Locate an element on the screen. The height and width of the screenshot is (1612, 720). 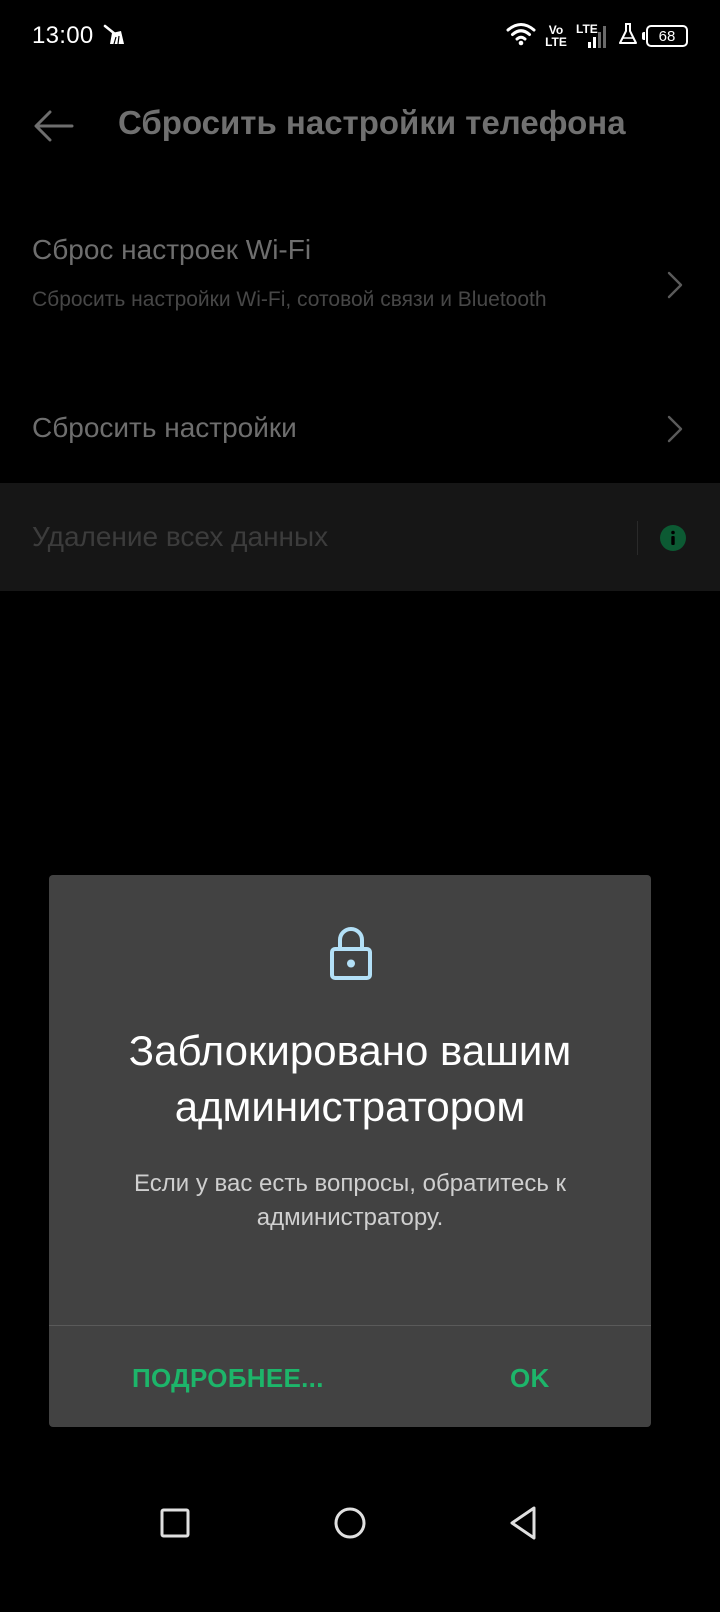
cleaner-icon is located at coordinates (114, 37).